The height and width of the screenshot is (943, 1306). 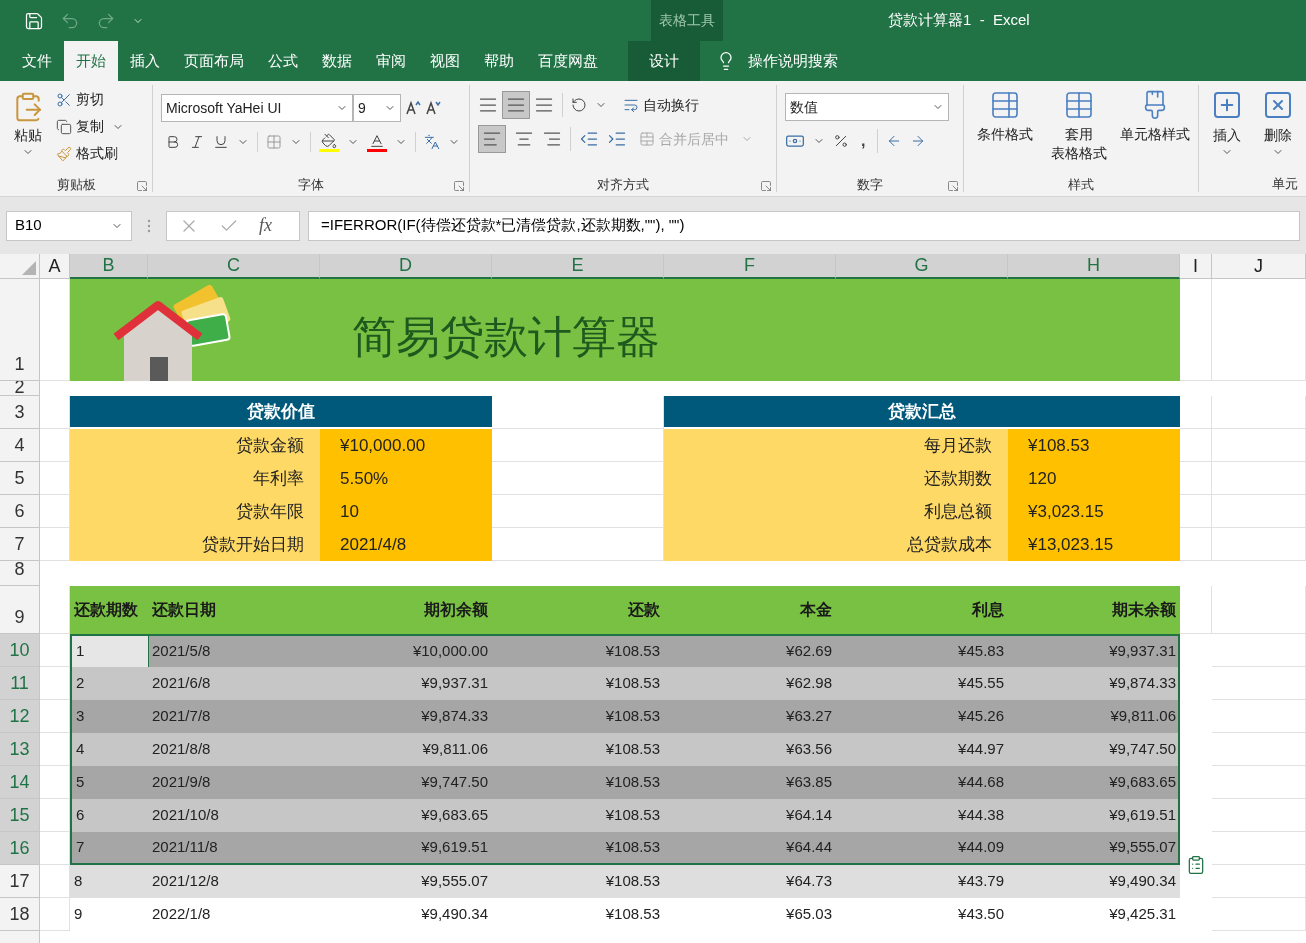 I want to click on copy-button: 复制, so click(x=80, y=126).